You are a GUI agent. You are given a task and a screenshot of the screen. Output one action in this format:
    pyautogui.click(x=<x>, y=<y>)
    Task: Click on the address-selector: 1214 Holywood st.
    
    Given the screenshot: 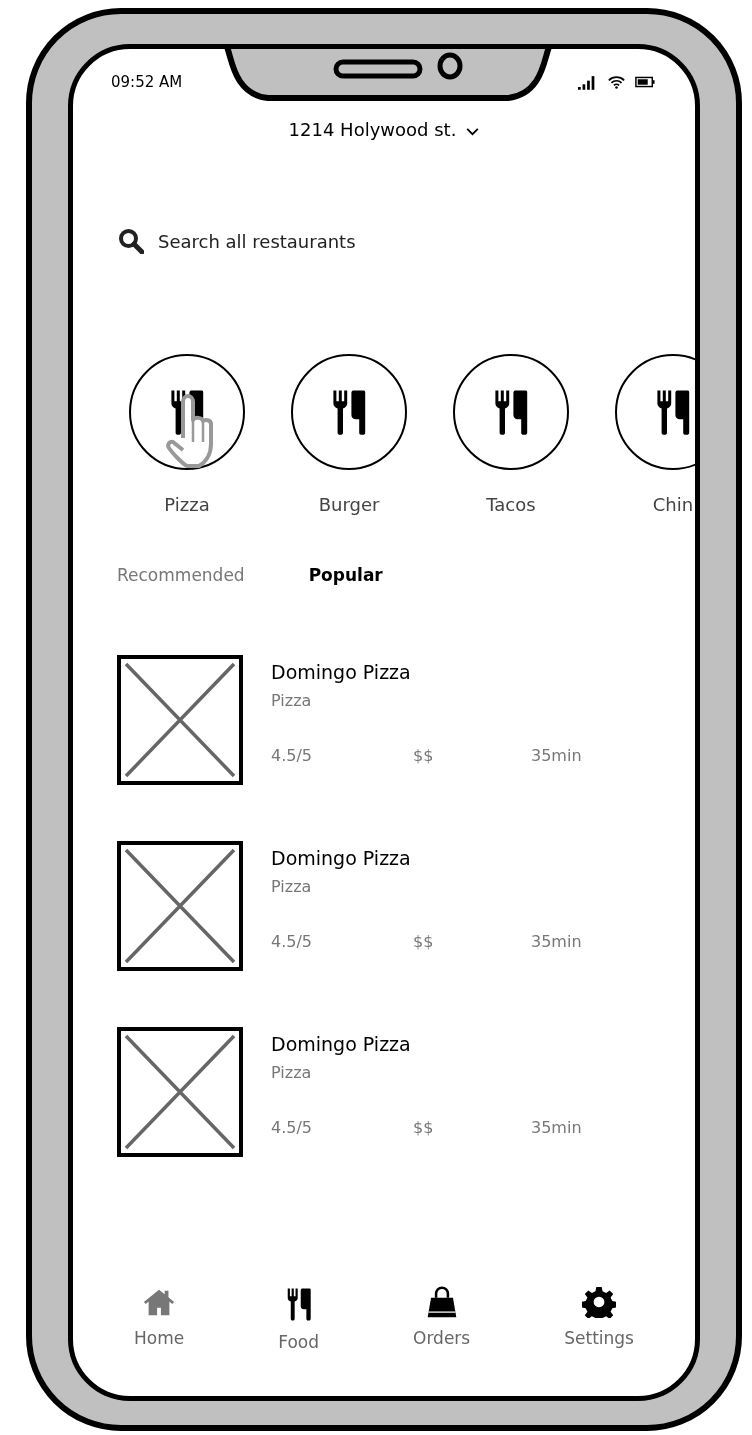 What is the action you would take?
    pyautogui.click(x=384, y=129)
    